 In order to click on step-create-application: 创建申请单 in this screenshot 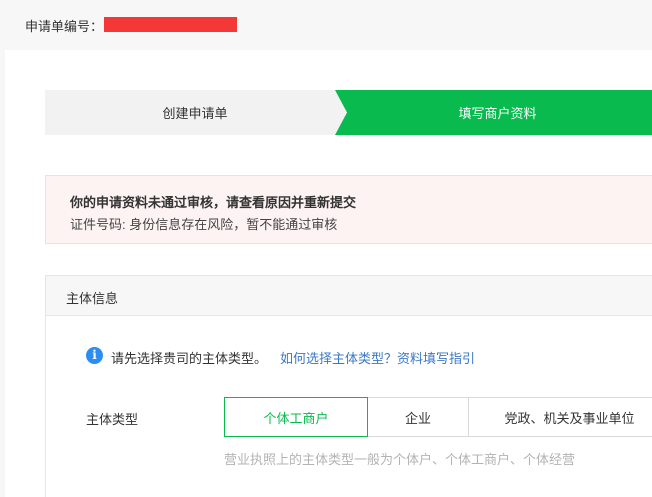, I will do `click(195, 112)`.